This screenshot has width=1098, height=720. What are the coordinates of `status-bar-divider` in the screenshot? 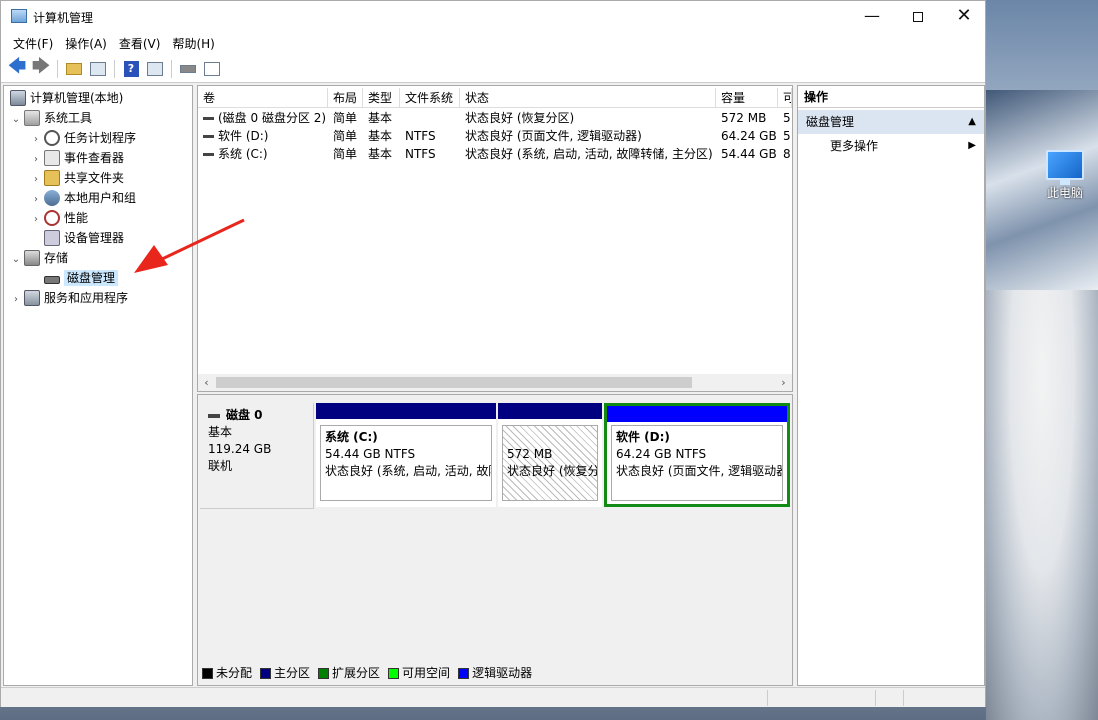 It's located at (875, 698).